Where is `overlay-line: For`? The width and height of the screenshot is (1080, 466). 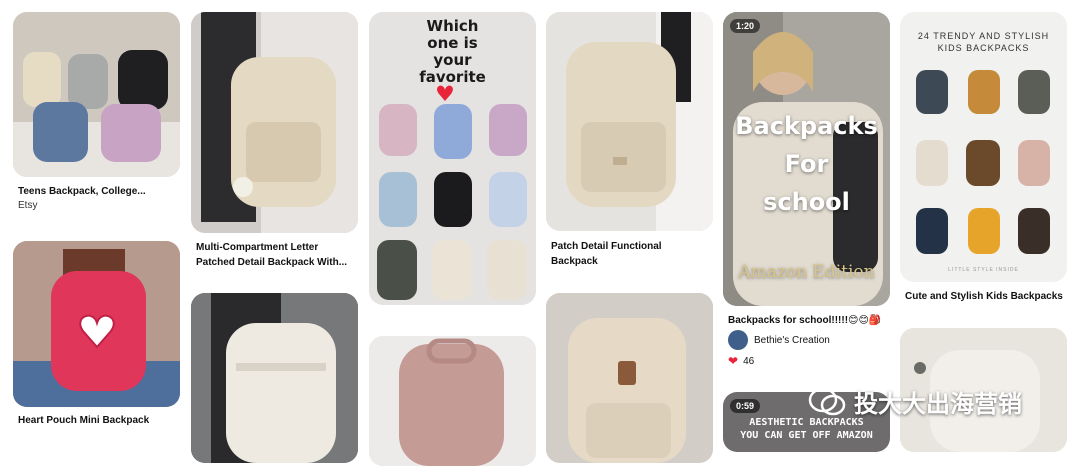 overlay-line: For is located at coordinates (806, 164).